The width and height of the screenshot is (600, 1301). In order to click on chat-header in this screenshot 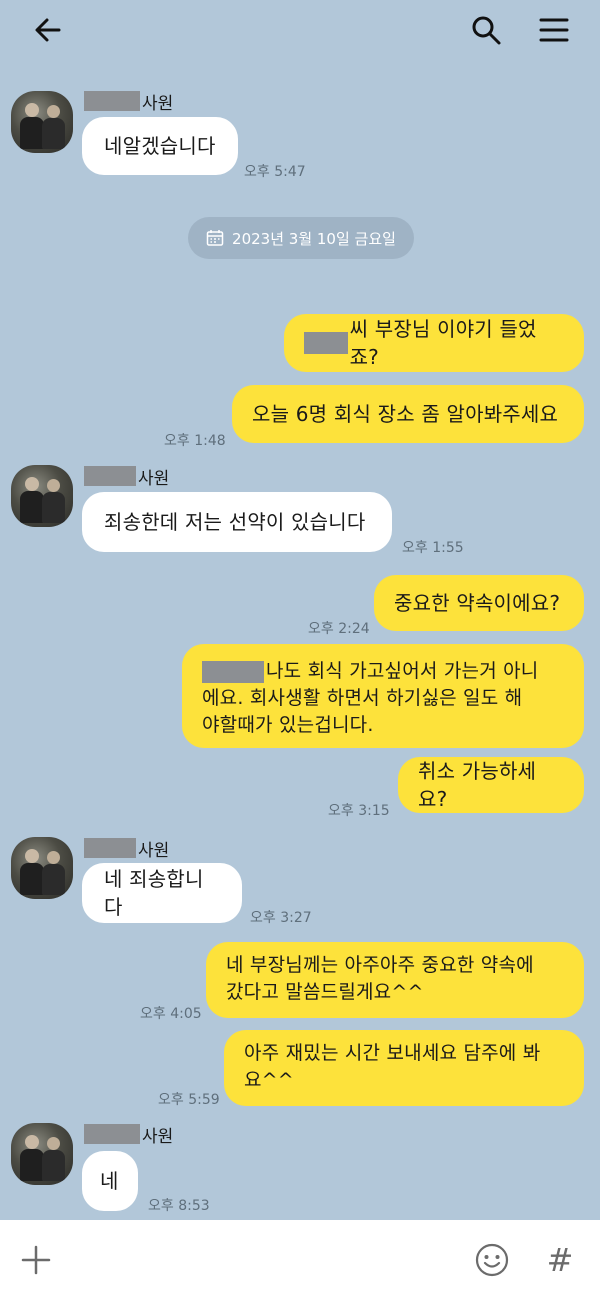, I will do `click(300, 31)`.